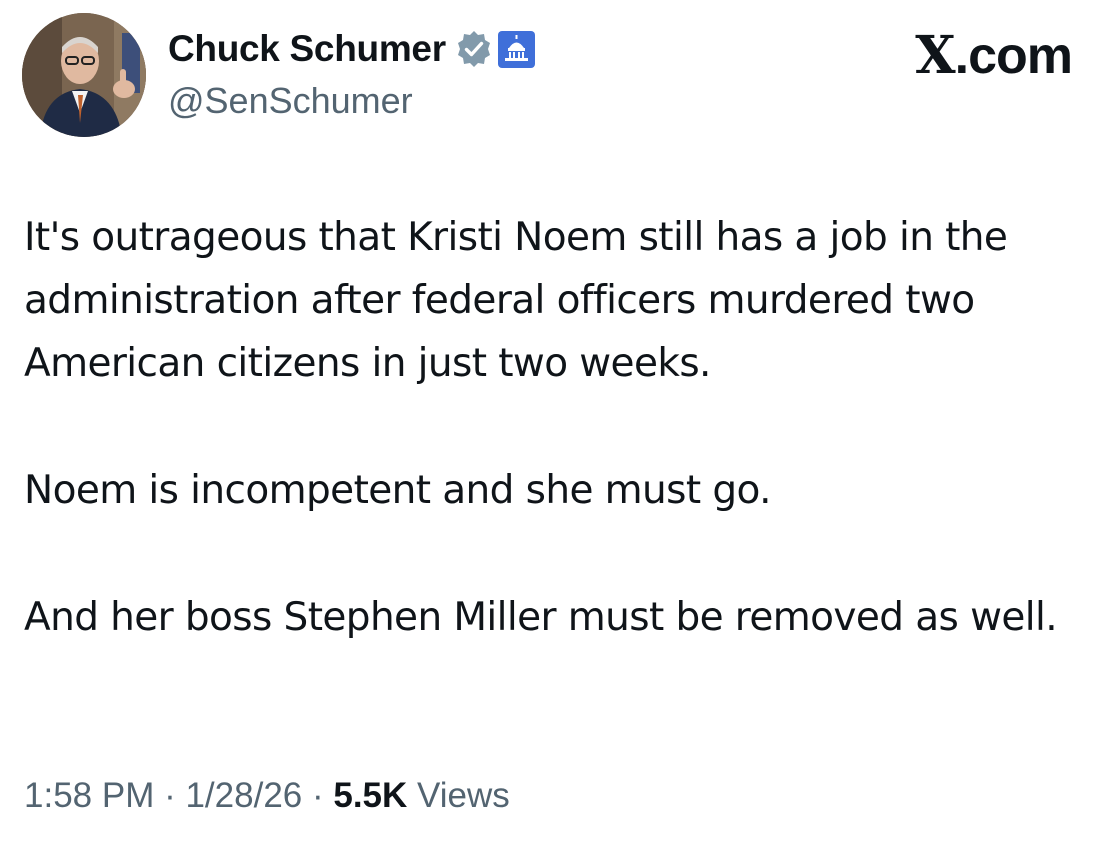 This screenshot has height=841, width=1100. I want to click on author-name-row: Chuck Schumer, so click(351, 49).